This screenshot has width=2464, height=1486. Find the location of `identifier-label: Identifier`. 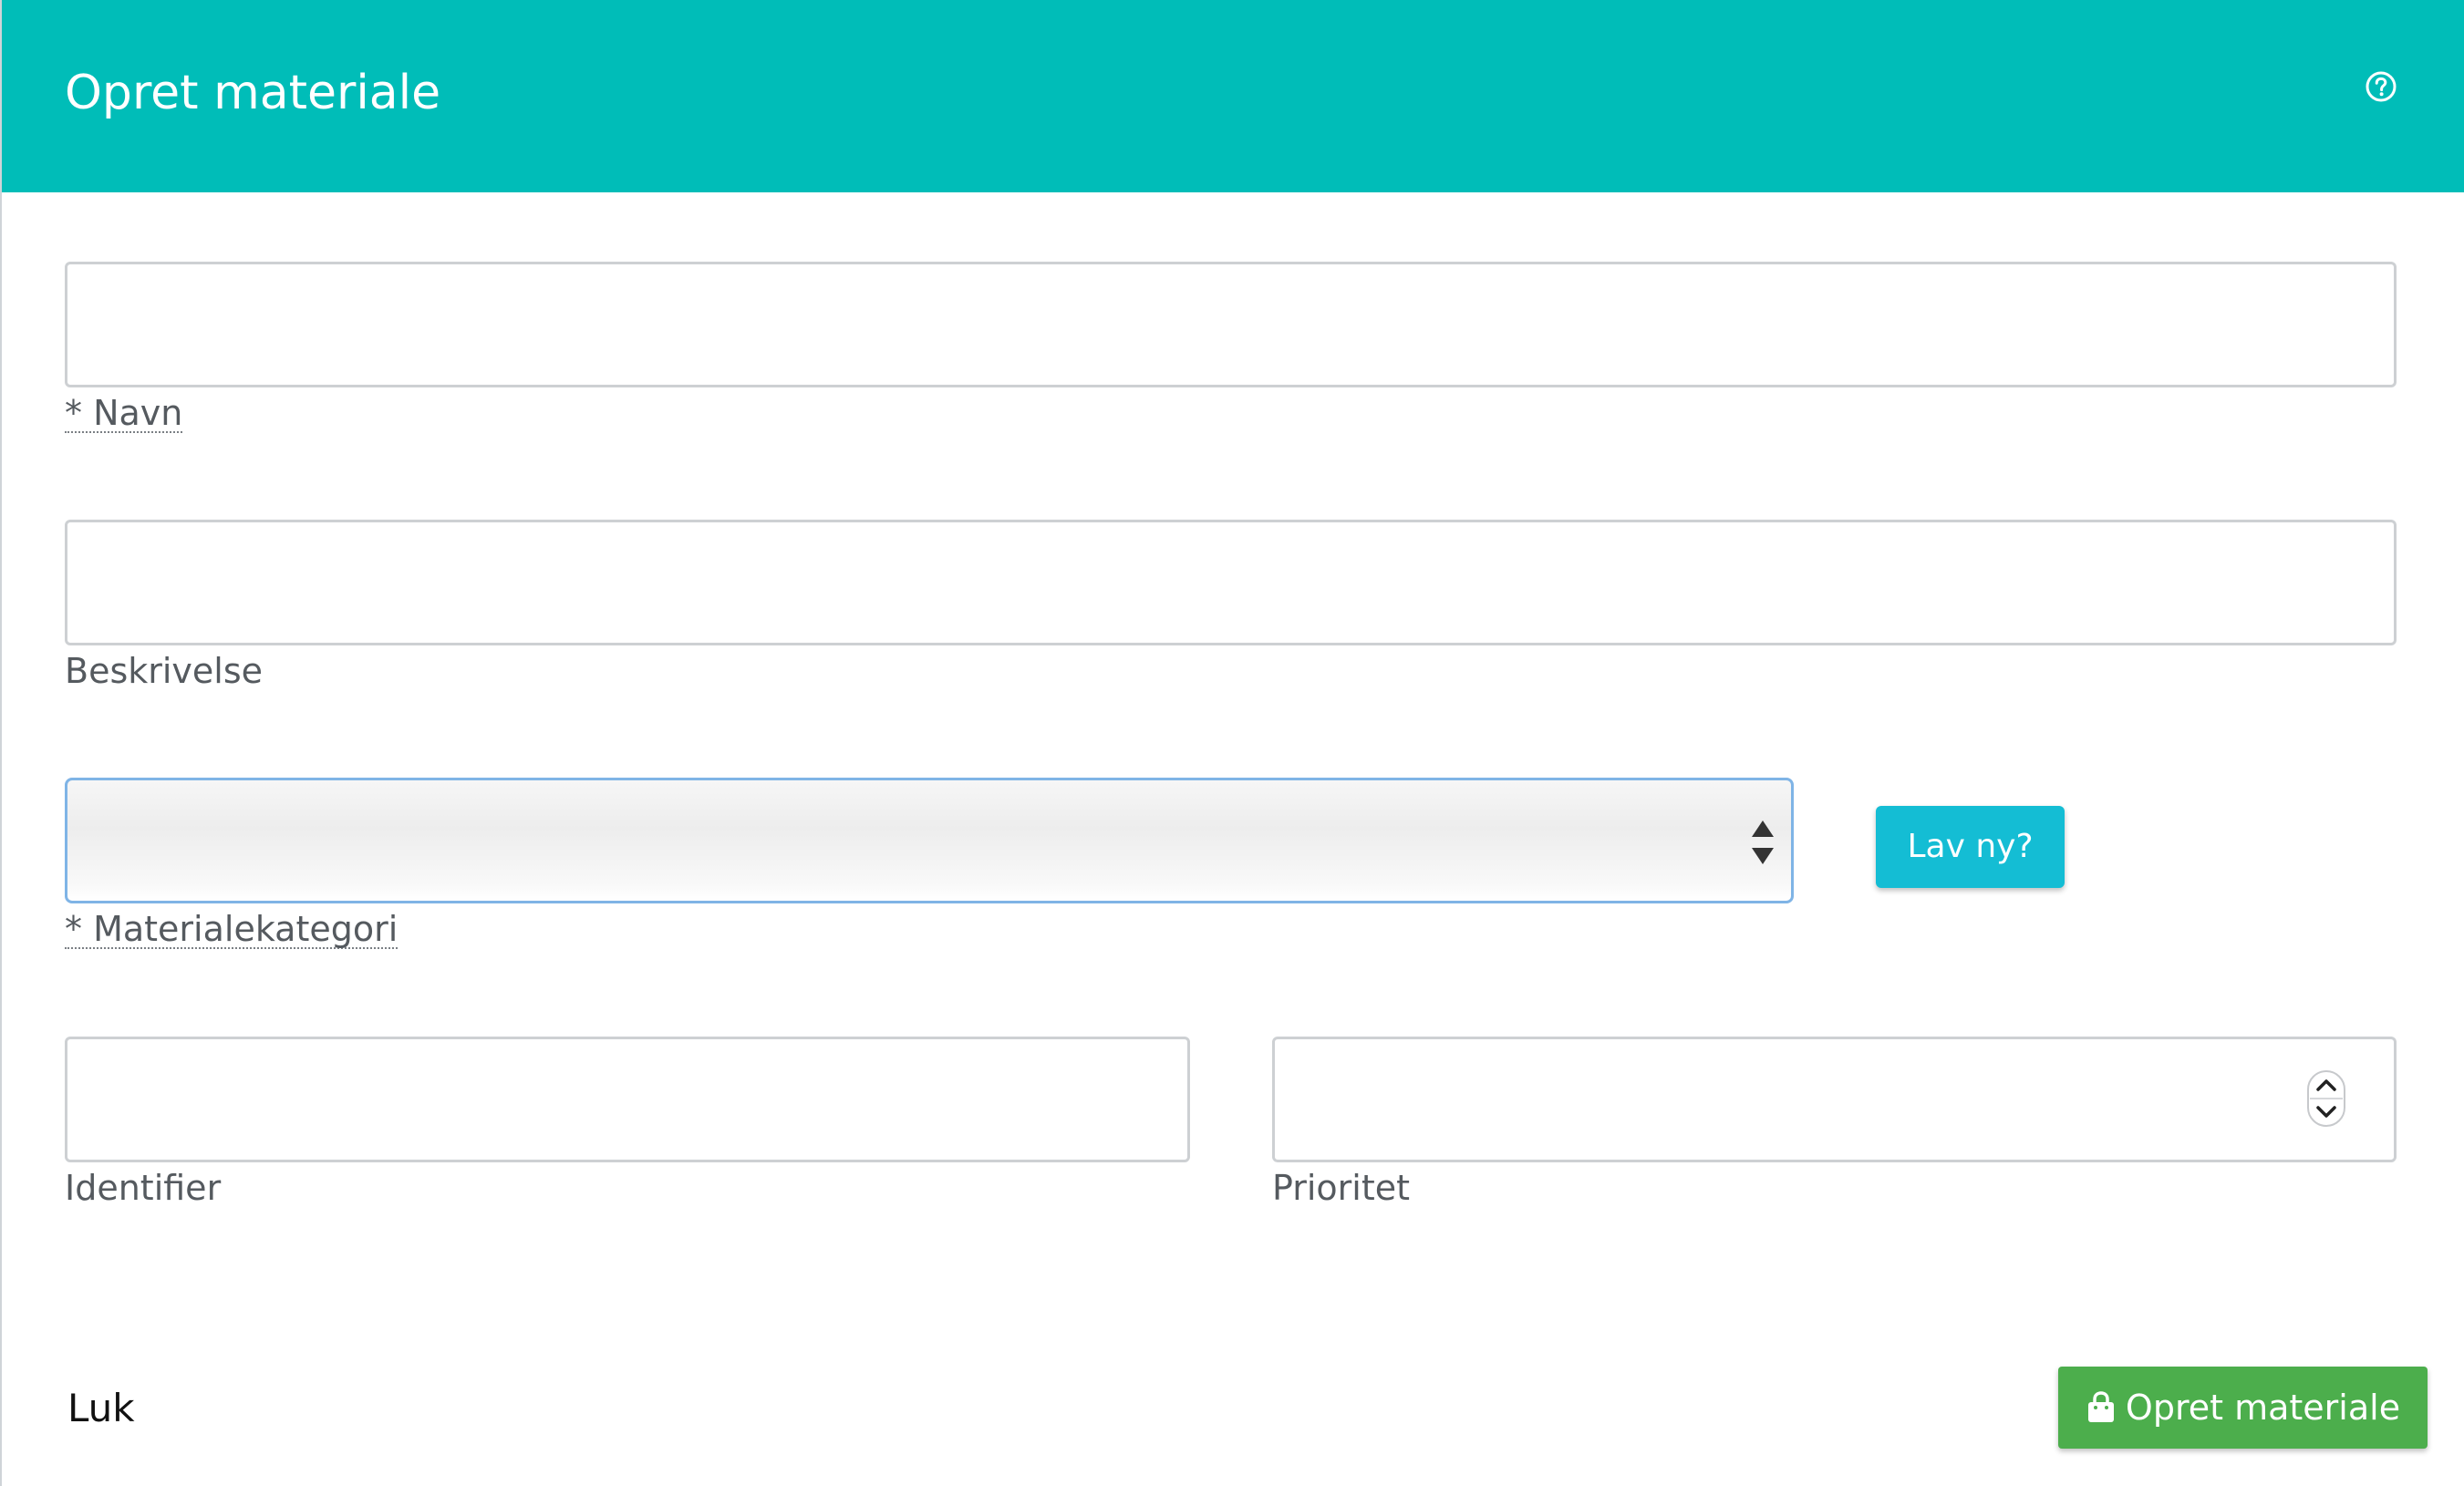

identifier-label: Identifier is located at coordinates (144, 1188).